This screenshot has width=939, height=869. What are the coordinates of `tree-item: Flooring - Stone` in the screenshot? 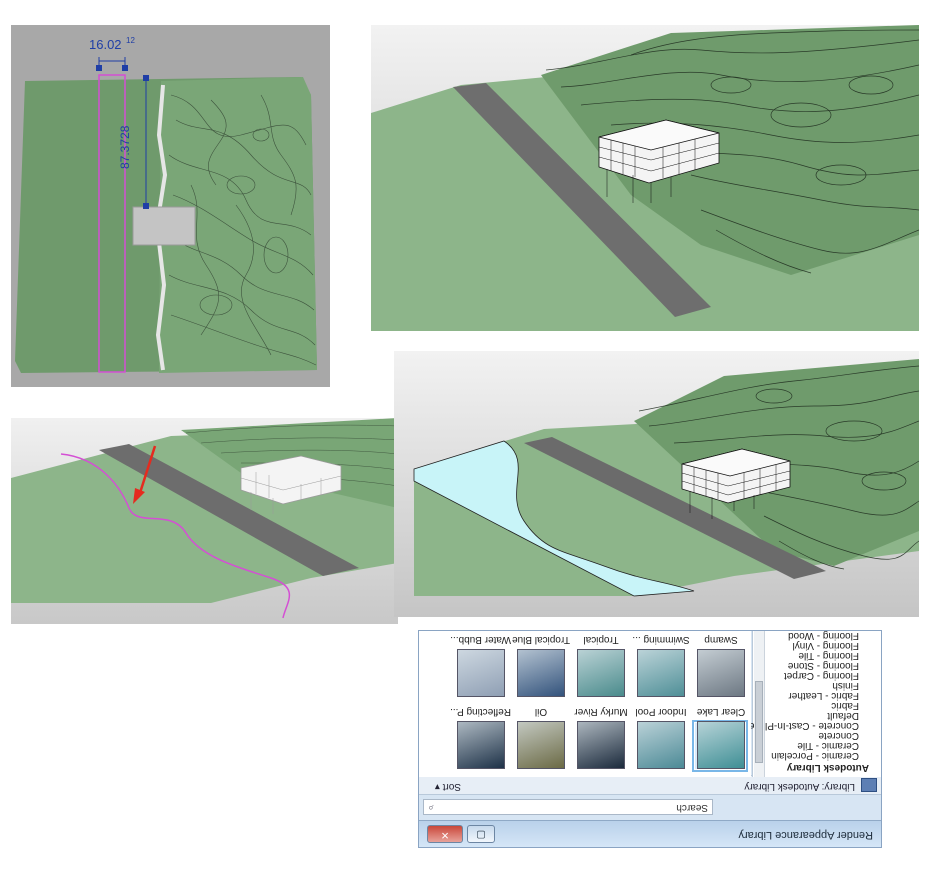 It's located at (823, 665).